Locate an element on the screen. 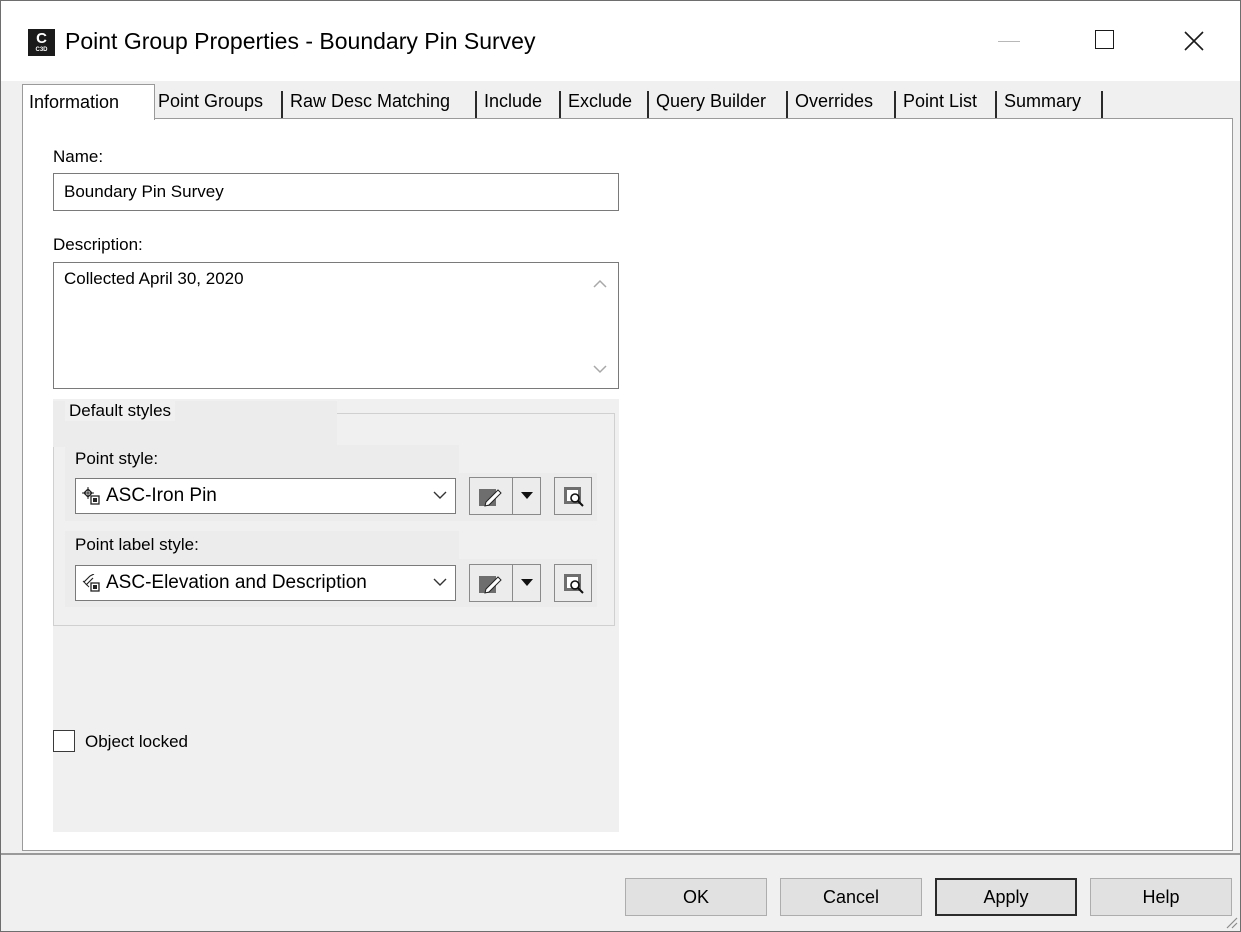 The height and width of the screenshot is (932, 1241). object-locked-label: Object locked is located at coordinates (136, 742).